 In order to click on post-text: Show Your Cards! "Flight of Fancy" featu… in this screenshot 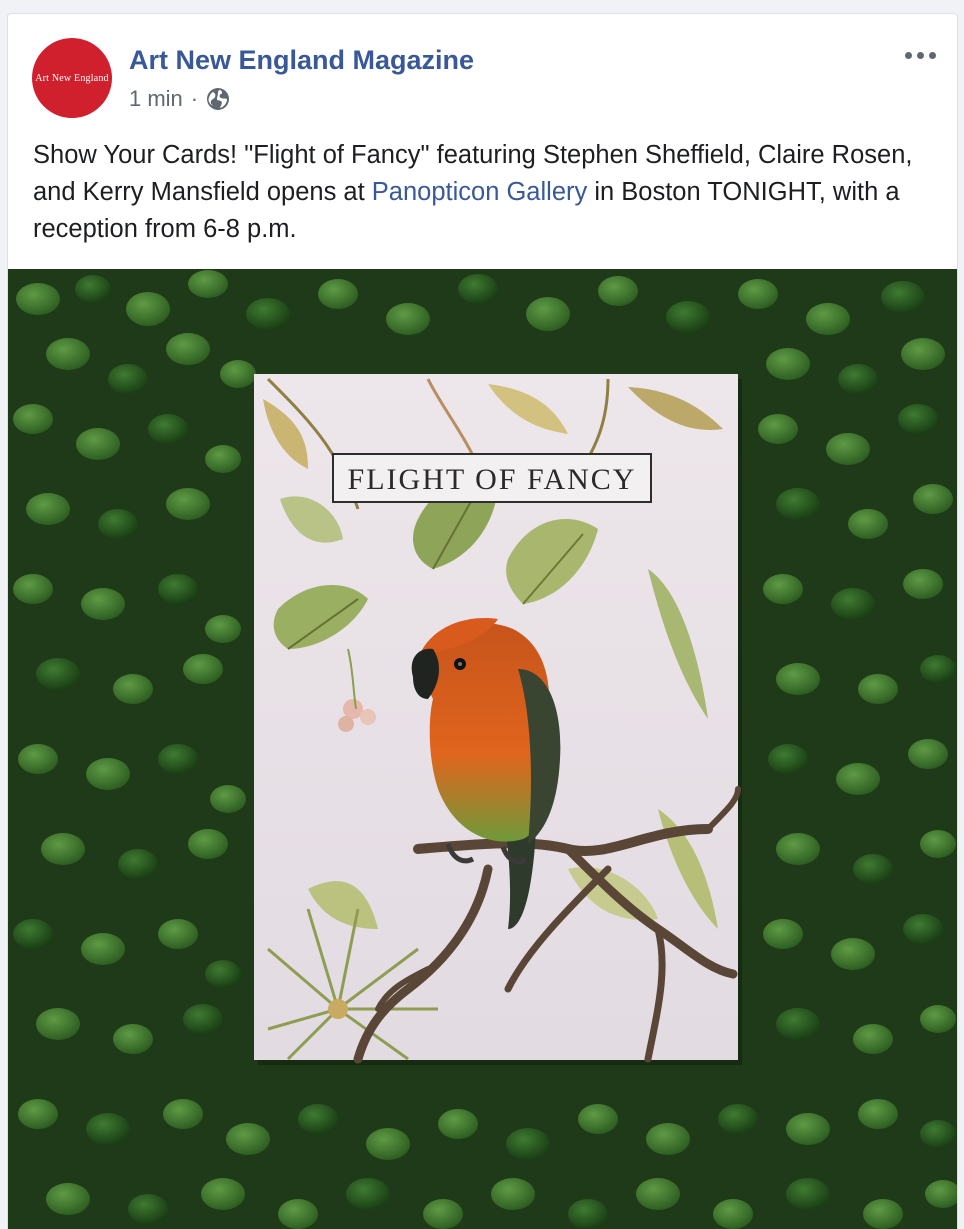, I will do `click(483, 192)`.